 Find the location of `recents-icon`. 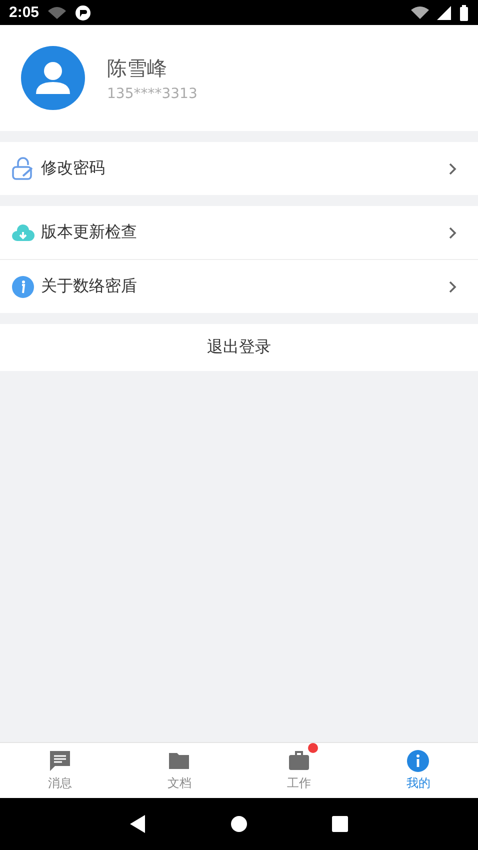

recents-icon is located at coordinates (340, 824).